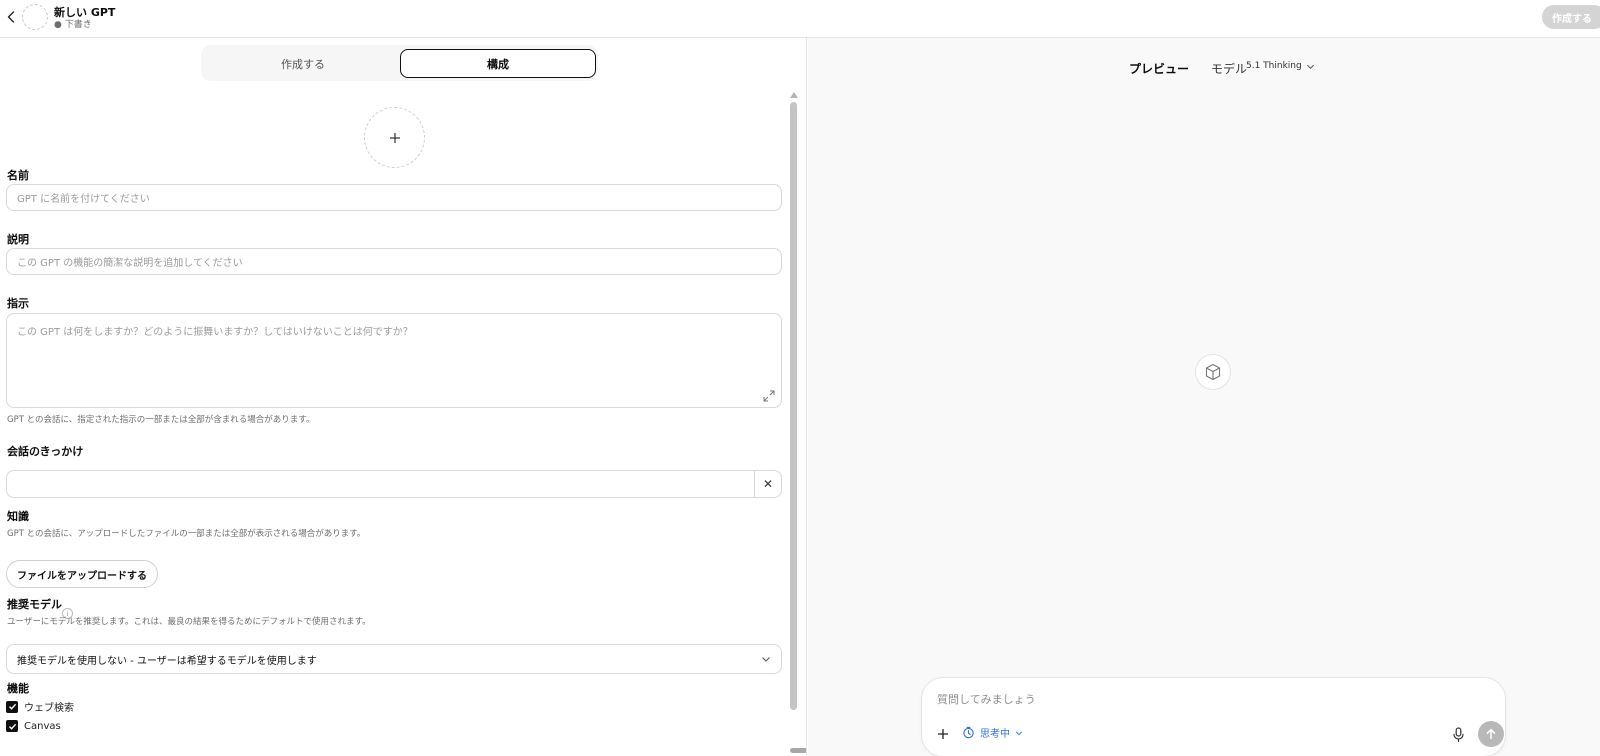  I want to click on thinking-mode-selector: 思考中, so click(992, 732).